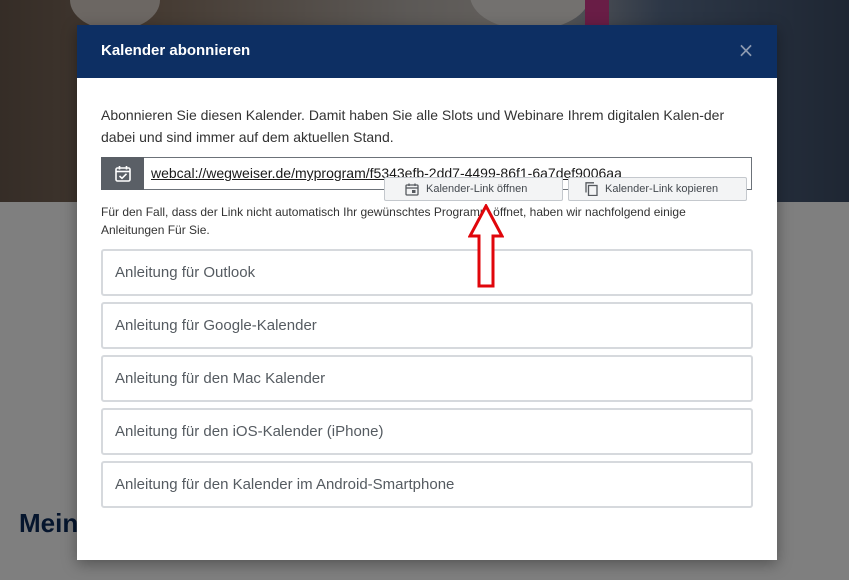  What do you see at coordinates (427, 431) in the screenshot?
I see `guide-ios-calendar: Anleitung für den iOS-Kalender (iPhone)` at bounding box center [427, 431].